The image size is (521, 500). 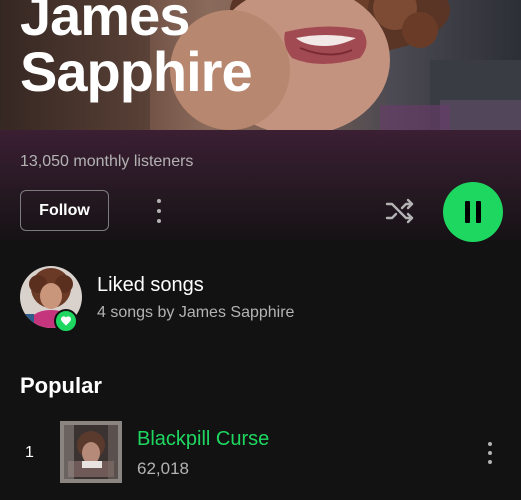 I want to click on track-play-count: 62,018, so click(x=163, y=468).